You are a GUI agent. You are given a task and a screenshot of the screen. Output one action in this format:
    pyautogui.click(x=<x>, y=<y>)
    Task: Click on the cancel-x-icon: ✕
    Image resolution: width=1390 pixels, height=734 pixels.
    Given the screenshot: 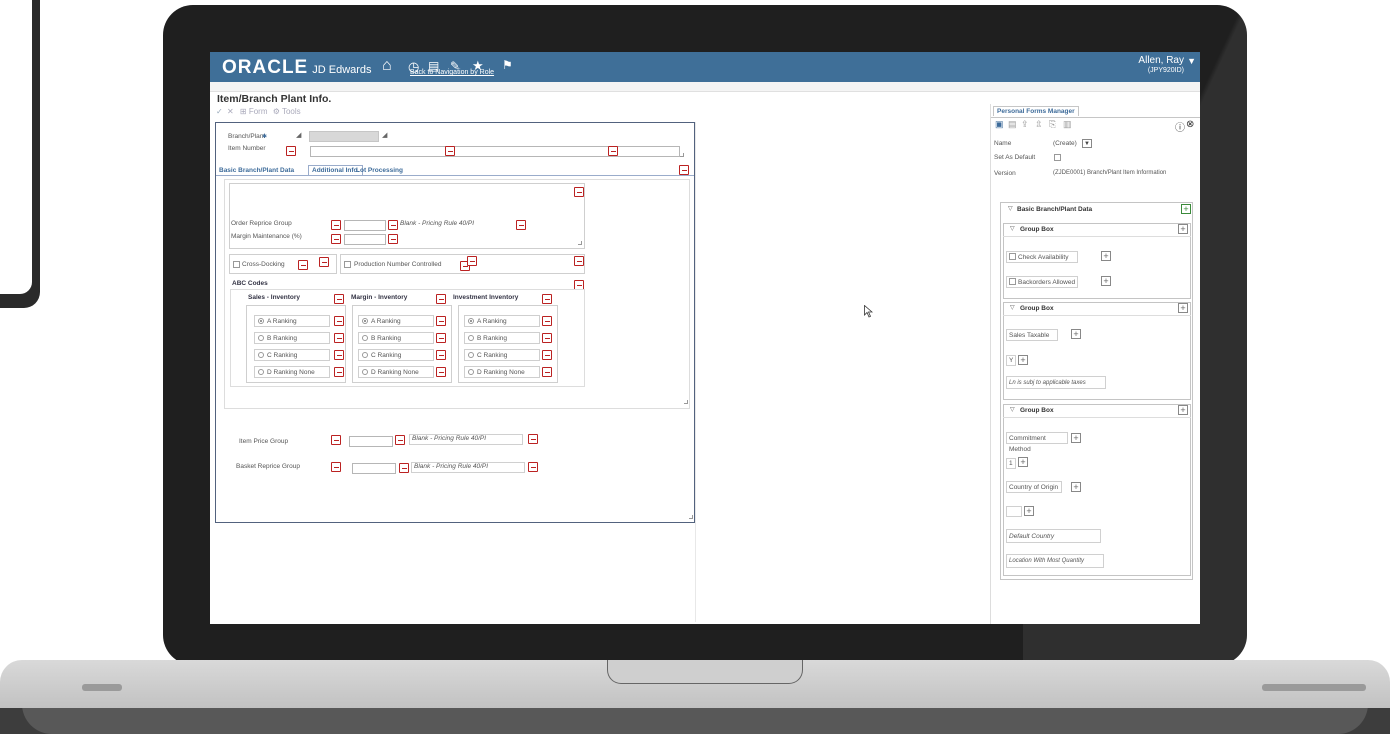 What is the action you would take?
    pyautogui.click(x=230, y=111)
    